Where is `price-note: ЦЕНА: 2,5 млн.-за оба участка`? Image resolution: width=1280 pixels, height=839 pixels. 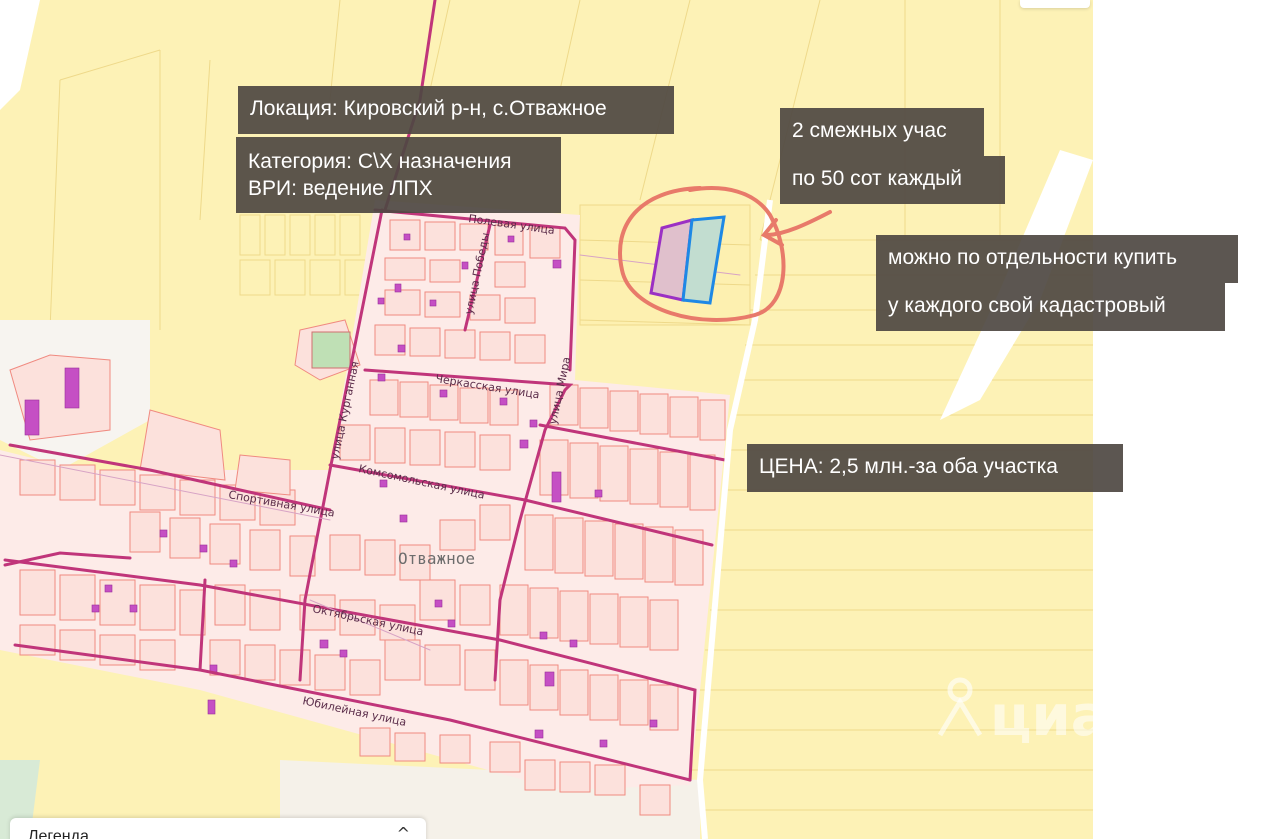 price-note: ЦЕНА: 2,5 млн.-за оба участка is located at coordinates (935, 468).